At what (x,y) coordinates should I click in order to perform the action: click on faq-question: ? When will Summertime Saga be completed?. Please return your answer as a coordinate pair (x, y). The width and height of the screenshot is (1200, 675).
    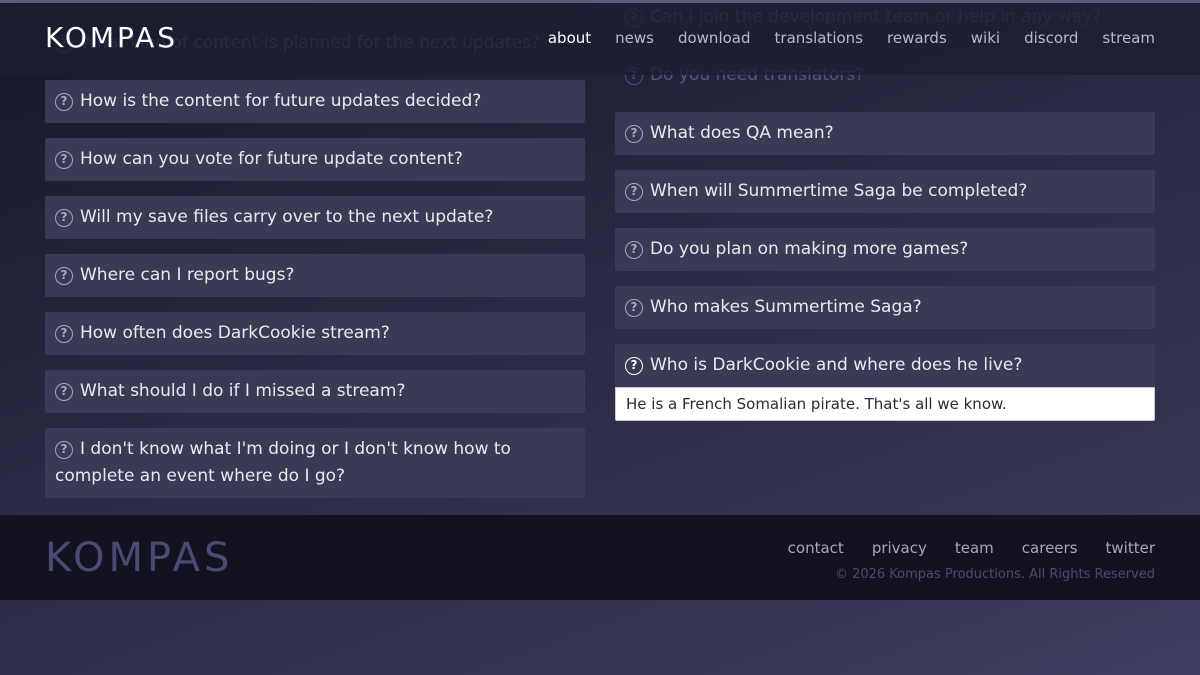
    Looking at the image, I should click on (885, 191).